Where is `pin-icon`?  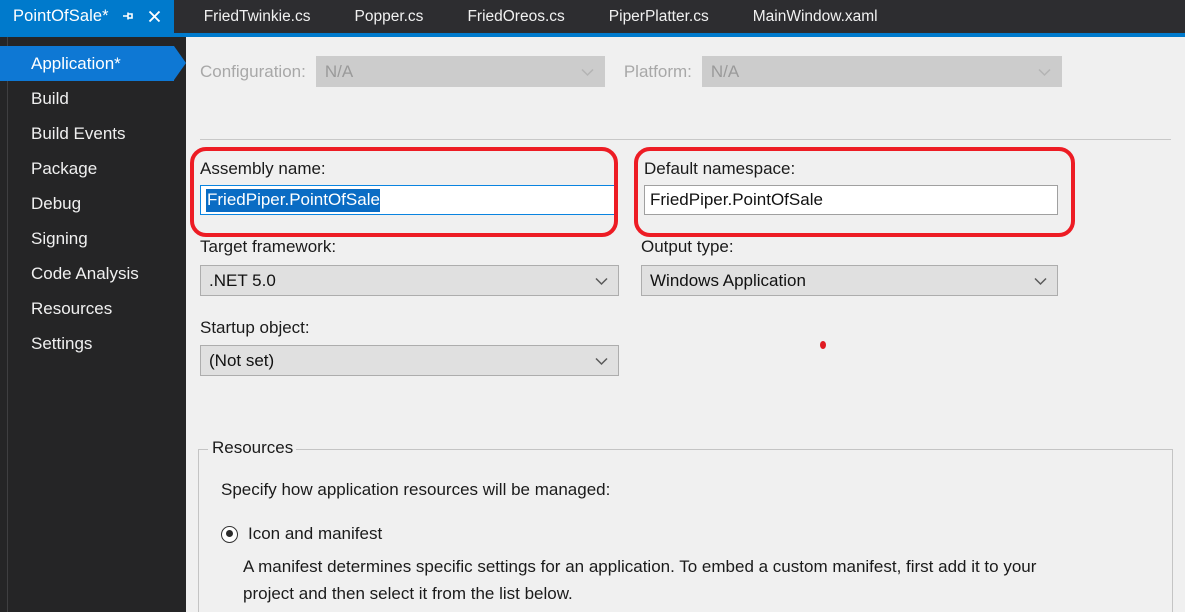 pin-icon is located at coordinates (127, 16).